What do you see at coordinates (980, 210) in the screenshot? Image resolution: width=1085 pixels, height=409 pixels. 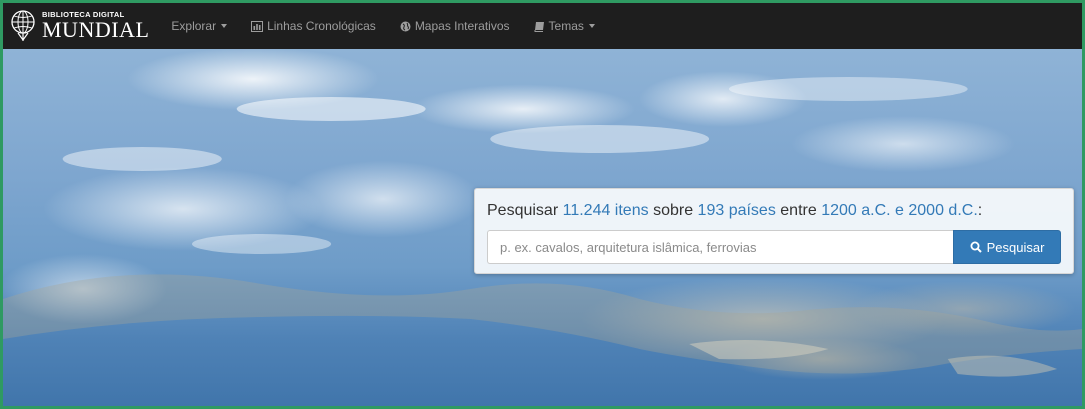 I see `search-suffix: :` at bounding box center [980, 210].